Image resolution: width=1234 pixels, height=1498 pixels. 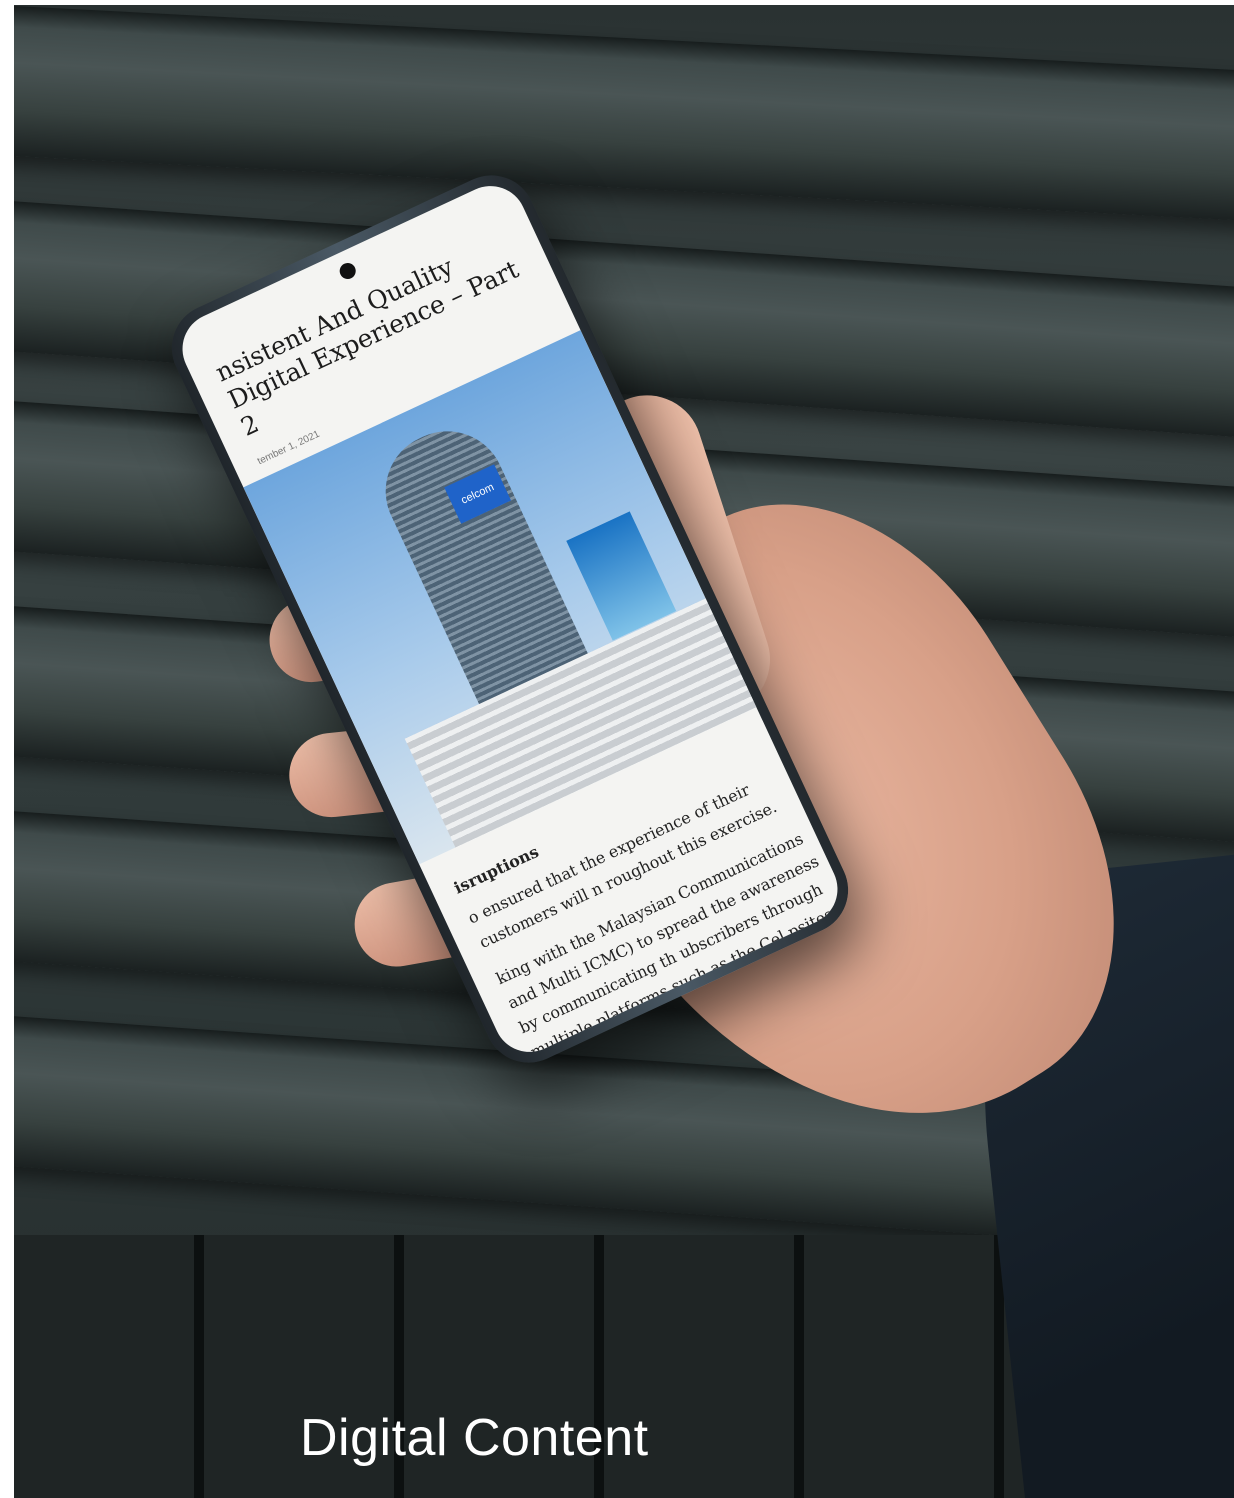 What do you see at coordinates (624, 113) in the screenshot?
I see `louver-slat` at bounding box center [624, 113].